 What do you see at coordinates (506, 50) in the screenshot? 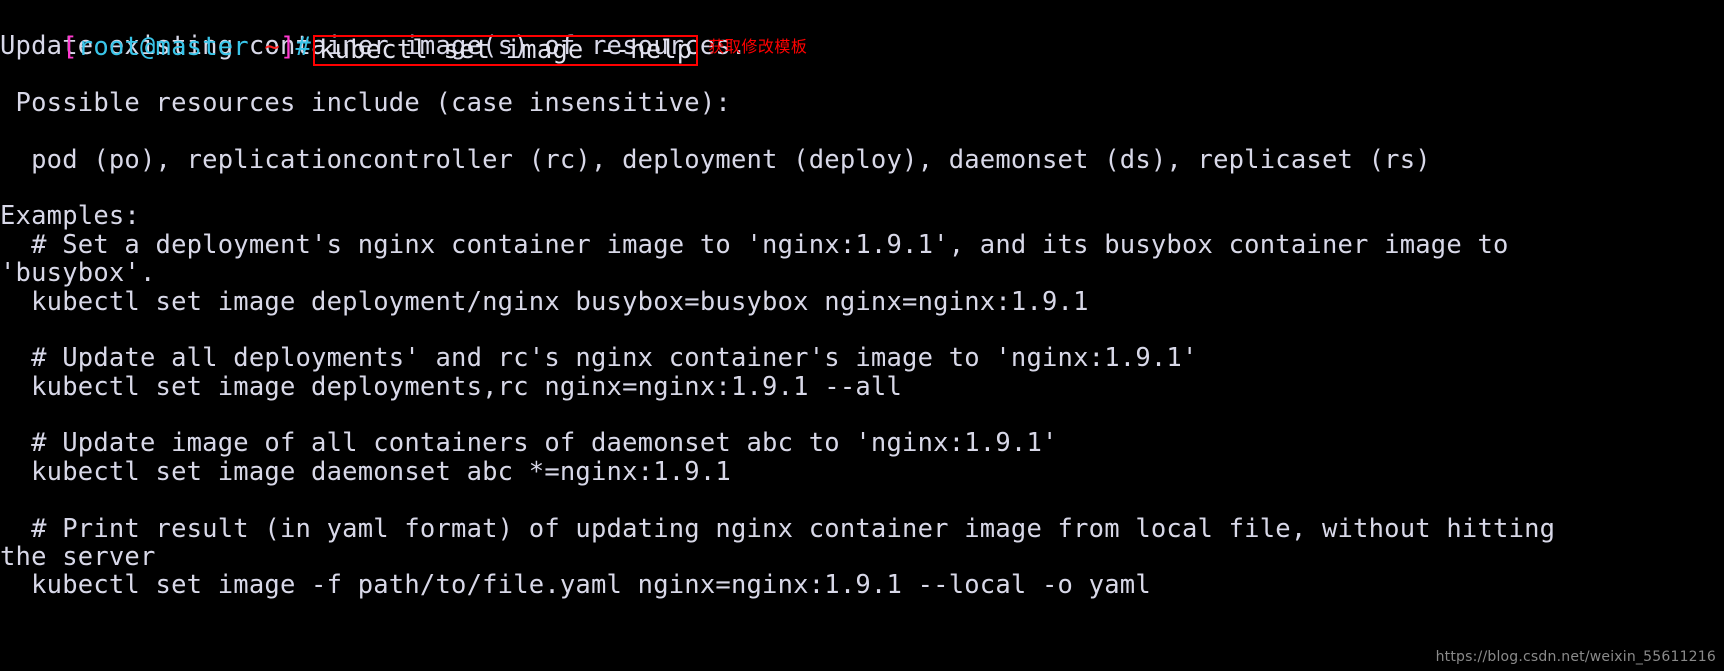
I see `highlighted-command: kubectl set image --help` at bounding box center [506, 50].